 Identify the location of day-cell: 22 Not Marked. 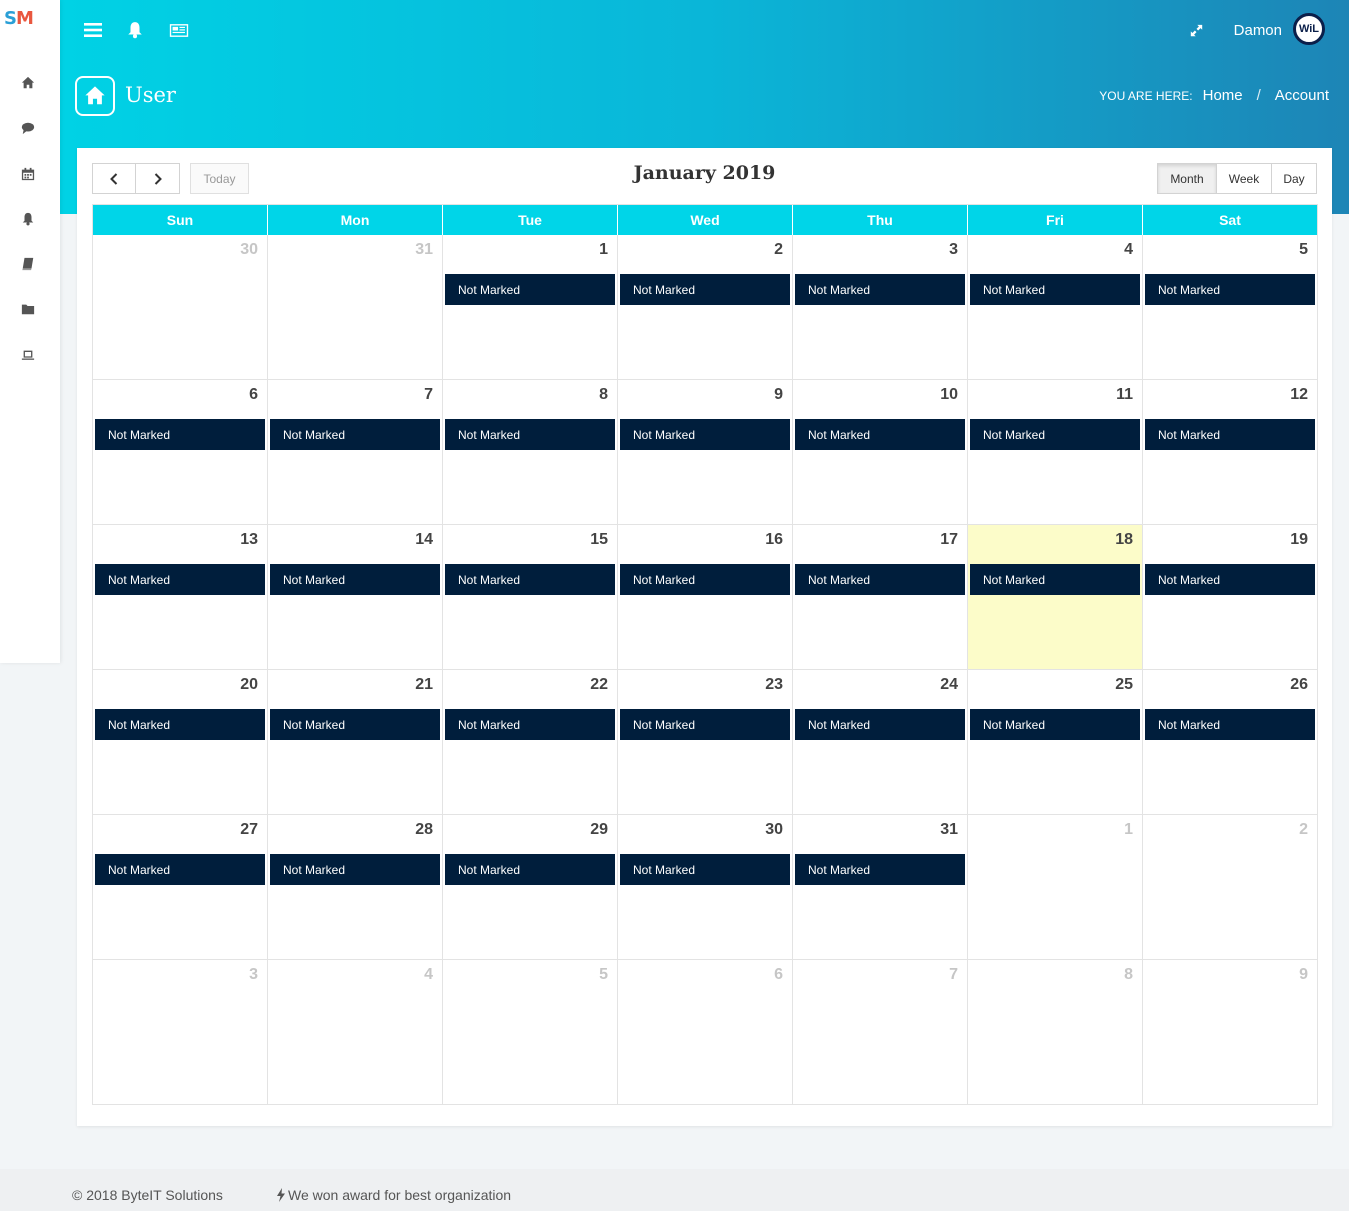
(530, 742).